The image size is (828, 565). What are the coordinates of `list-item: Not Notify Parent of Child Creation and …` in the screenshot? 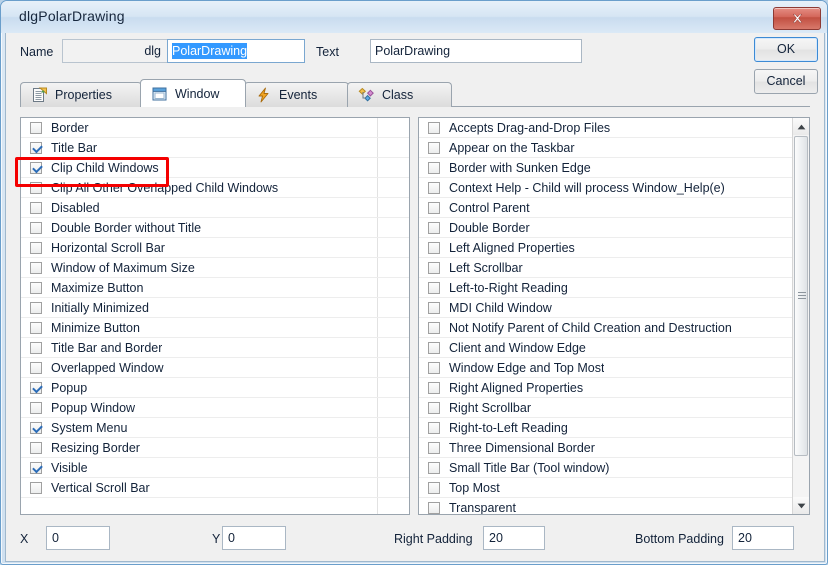 It's located at (614, 328).